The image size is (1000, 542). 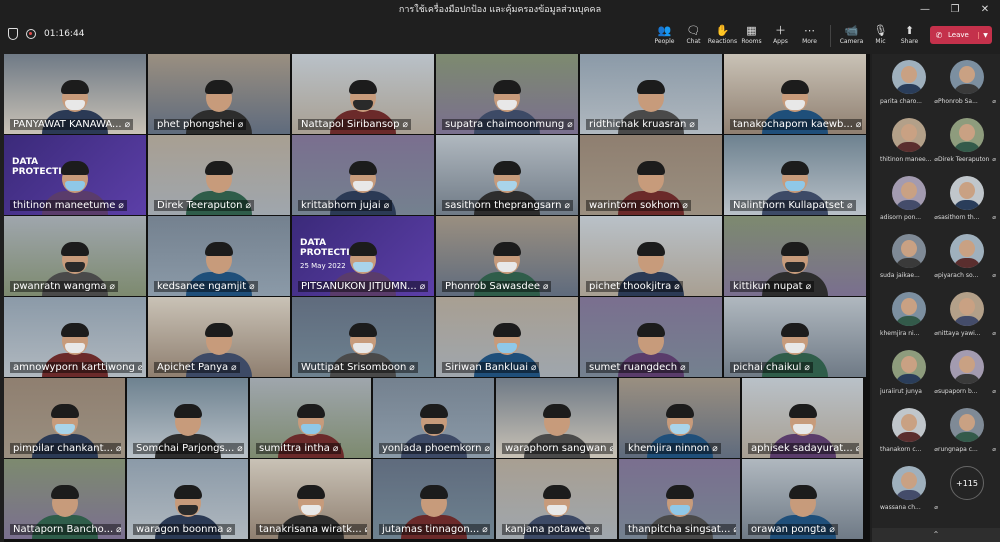 I want to click on video-tile: Wuttipat Srisomboon ⌀, so click(x=363, y=337).